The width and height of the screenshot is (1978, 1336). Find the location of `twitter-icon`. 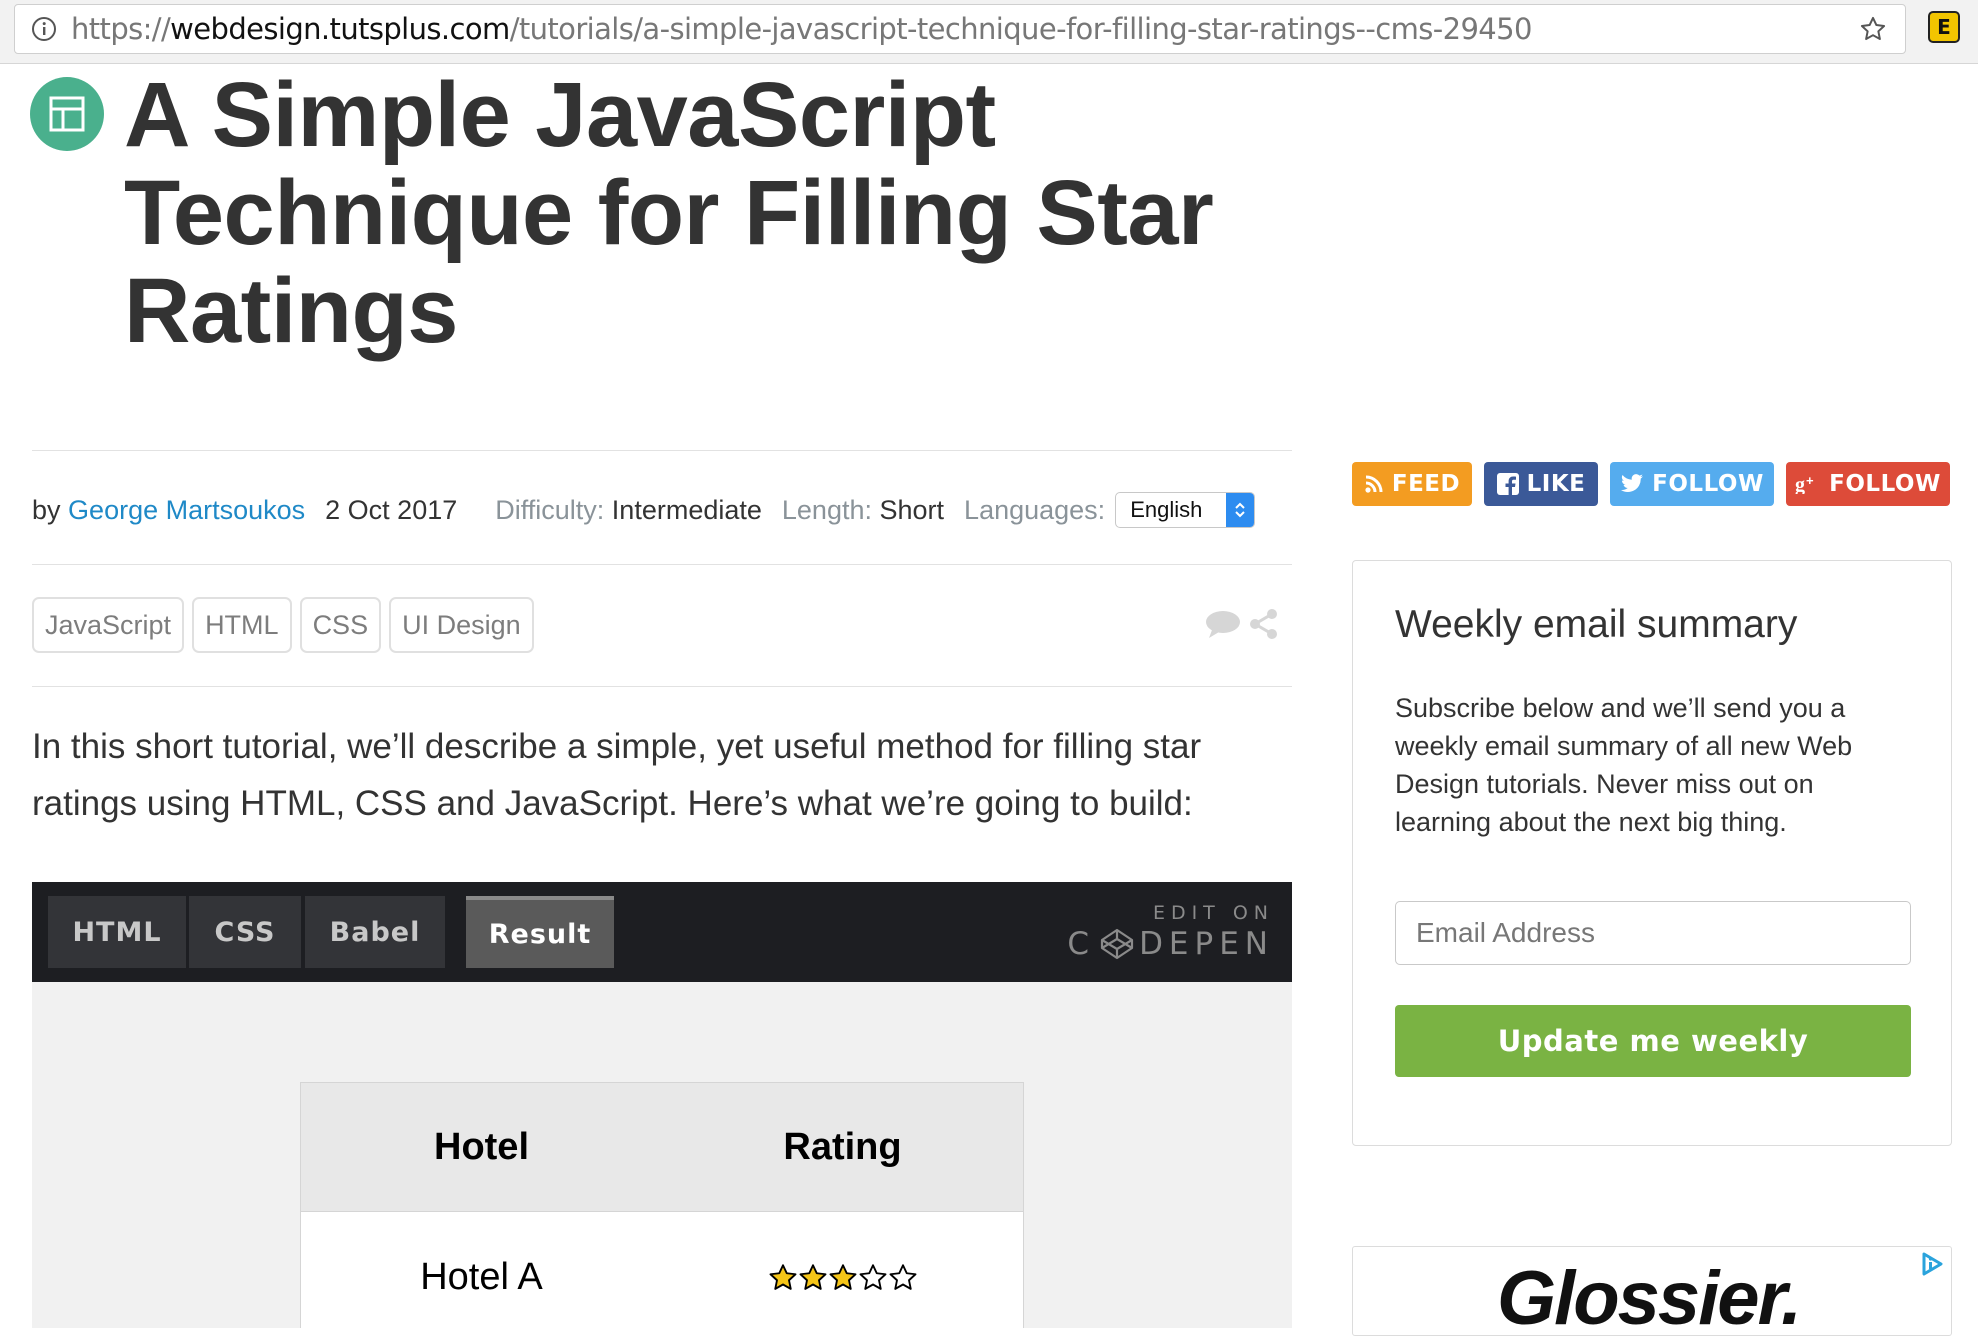

twitter-icon is located at coordinates (1632, 483).